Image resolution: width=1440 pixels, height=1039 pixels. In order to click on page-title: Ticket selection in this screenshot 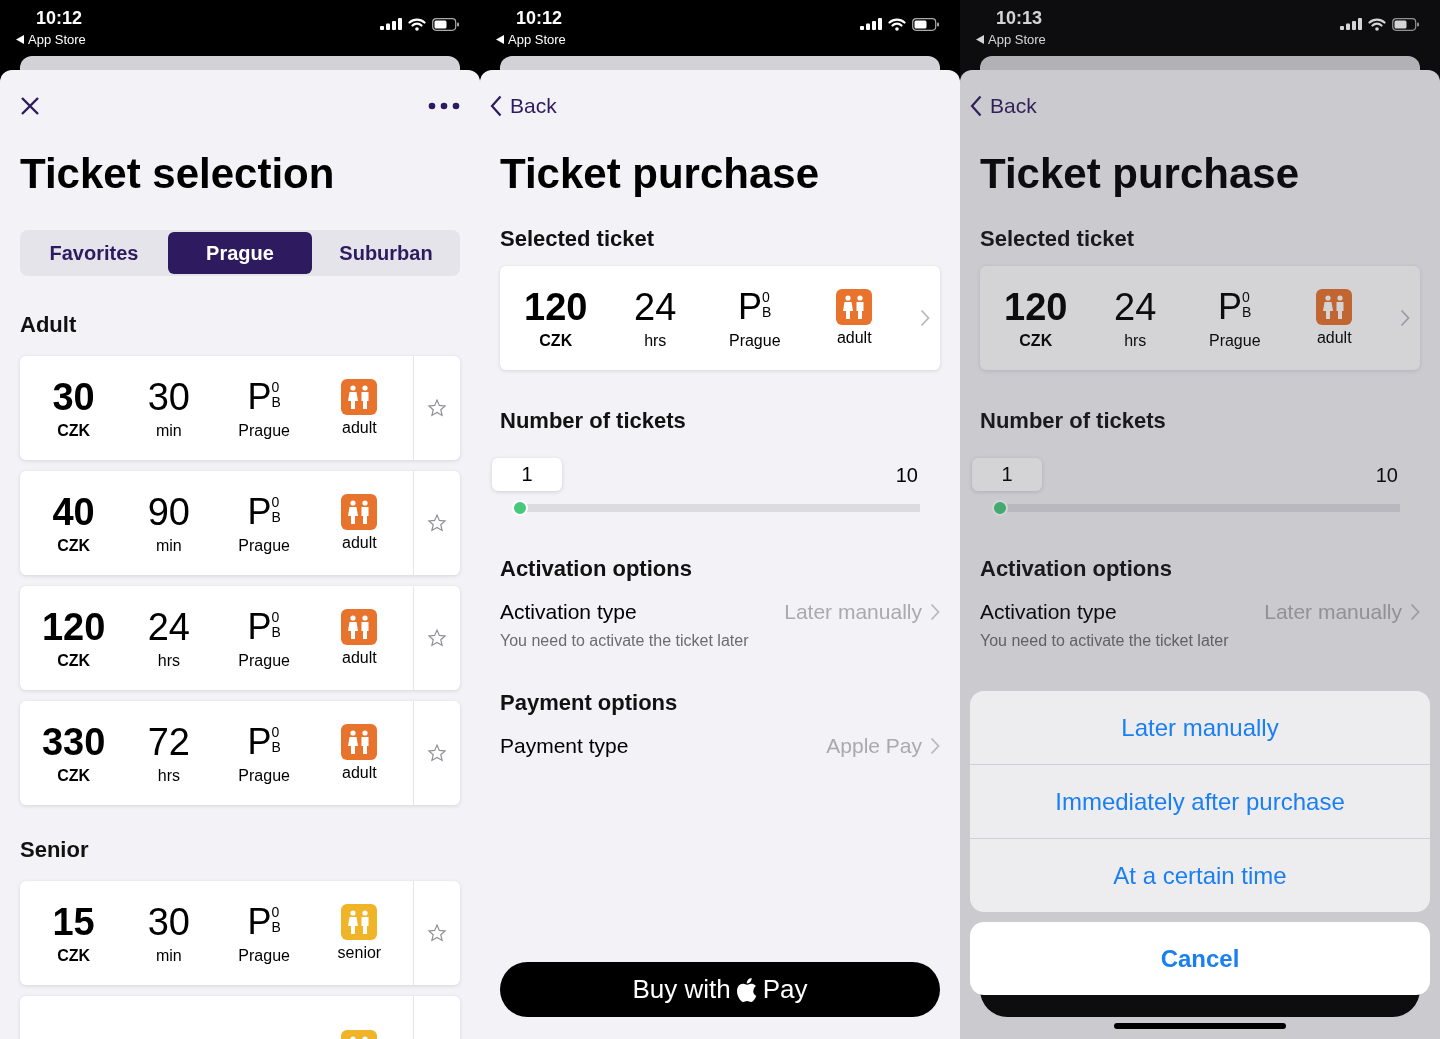, I will do `click(178, 174)`.